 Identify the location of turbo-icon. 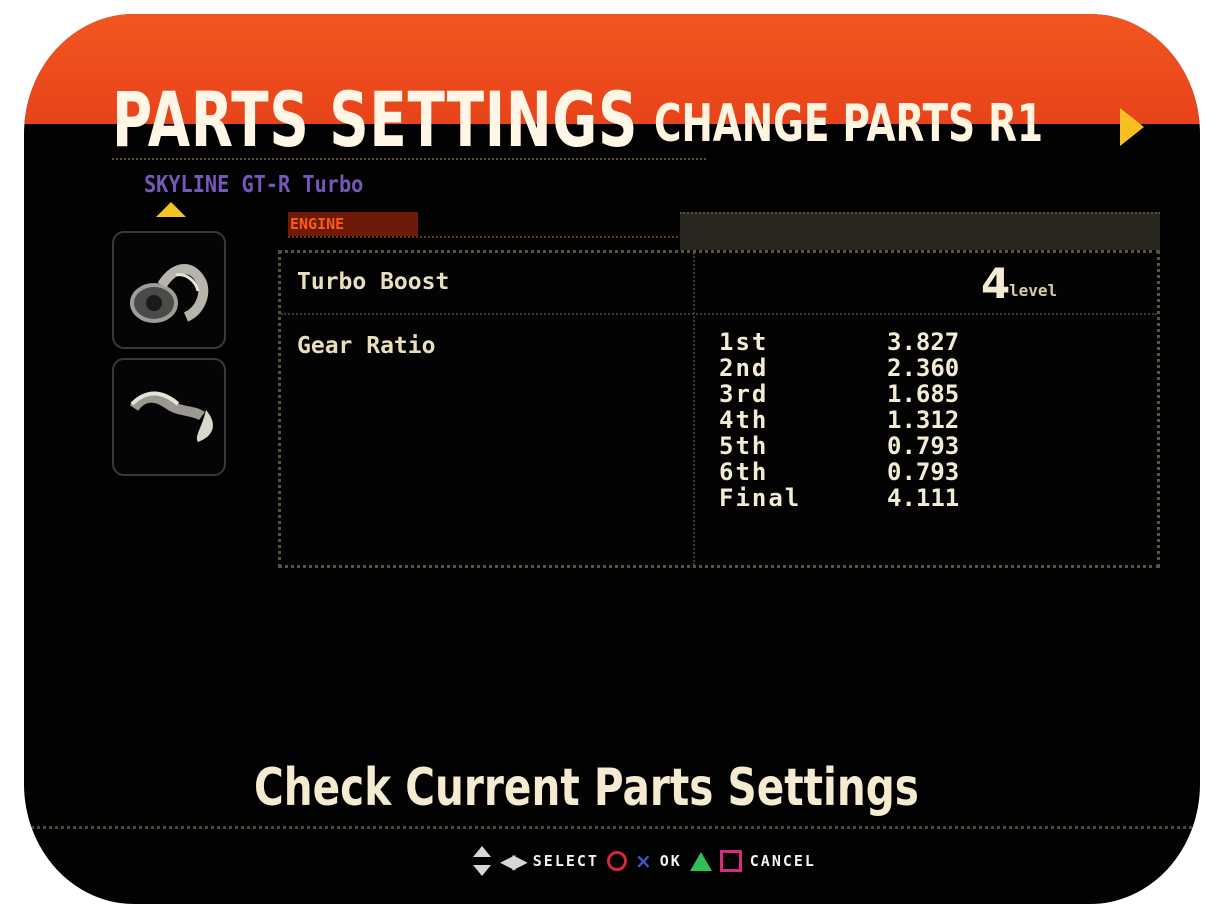
(169, 293).